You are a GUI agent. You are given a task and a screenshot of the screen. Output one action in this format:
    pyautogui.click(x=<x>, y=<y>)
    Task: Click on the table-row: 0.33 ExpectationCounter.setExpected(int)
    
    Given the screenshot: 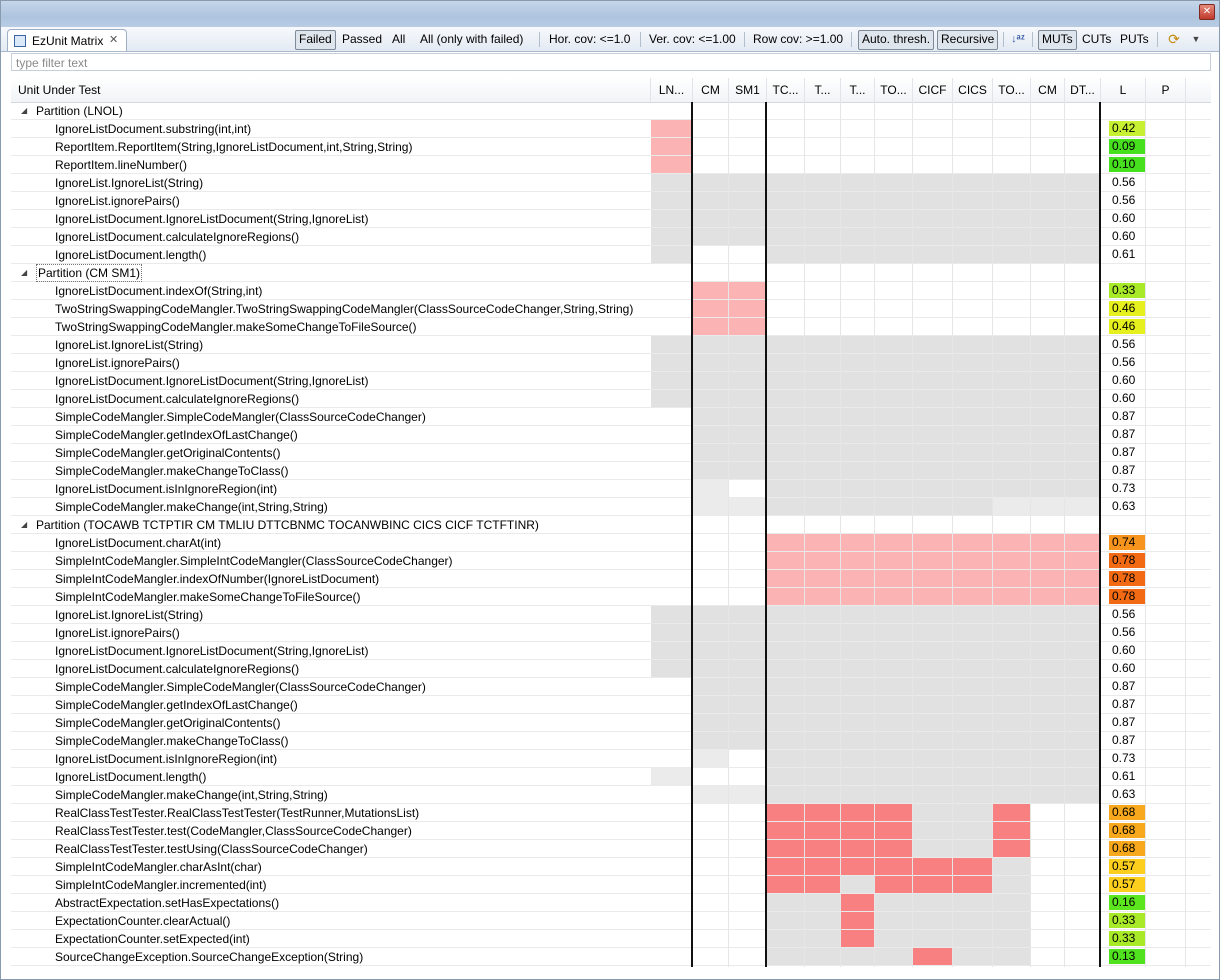 What is the action you would take?
    pyautogui.click(x=611, y=939)
    